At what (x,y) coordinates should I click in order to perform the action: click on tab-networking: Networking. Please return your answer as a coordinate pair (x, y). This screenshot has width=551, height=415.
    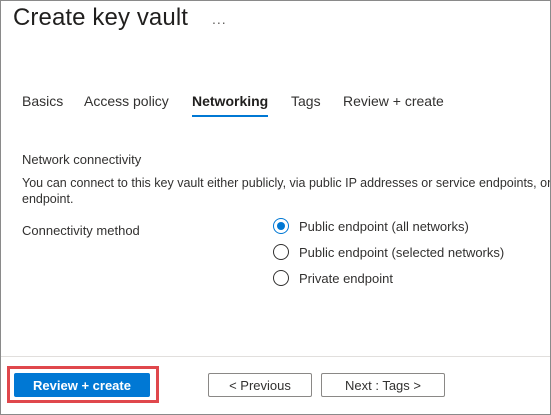
    Looking at the image, I should click on (230, 105).